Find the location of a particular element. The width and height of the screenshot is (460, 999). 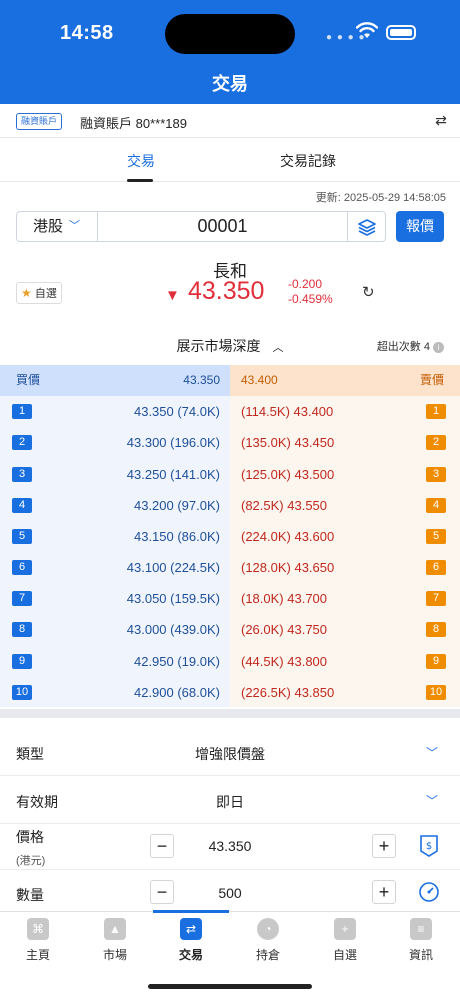

bid-level-badge: 4 is located at coordinates (22, 505).